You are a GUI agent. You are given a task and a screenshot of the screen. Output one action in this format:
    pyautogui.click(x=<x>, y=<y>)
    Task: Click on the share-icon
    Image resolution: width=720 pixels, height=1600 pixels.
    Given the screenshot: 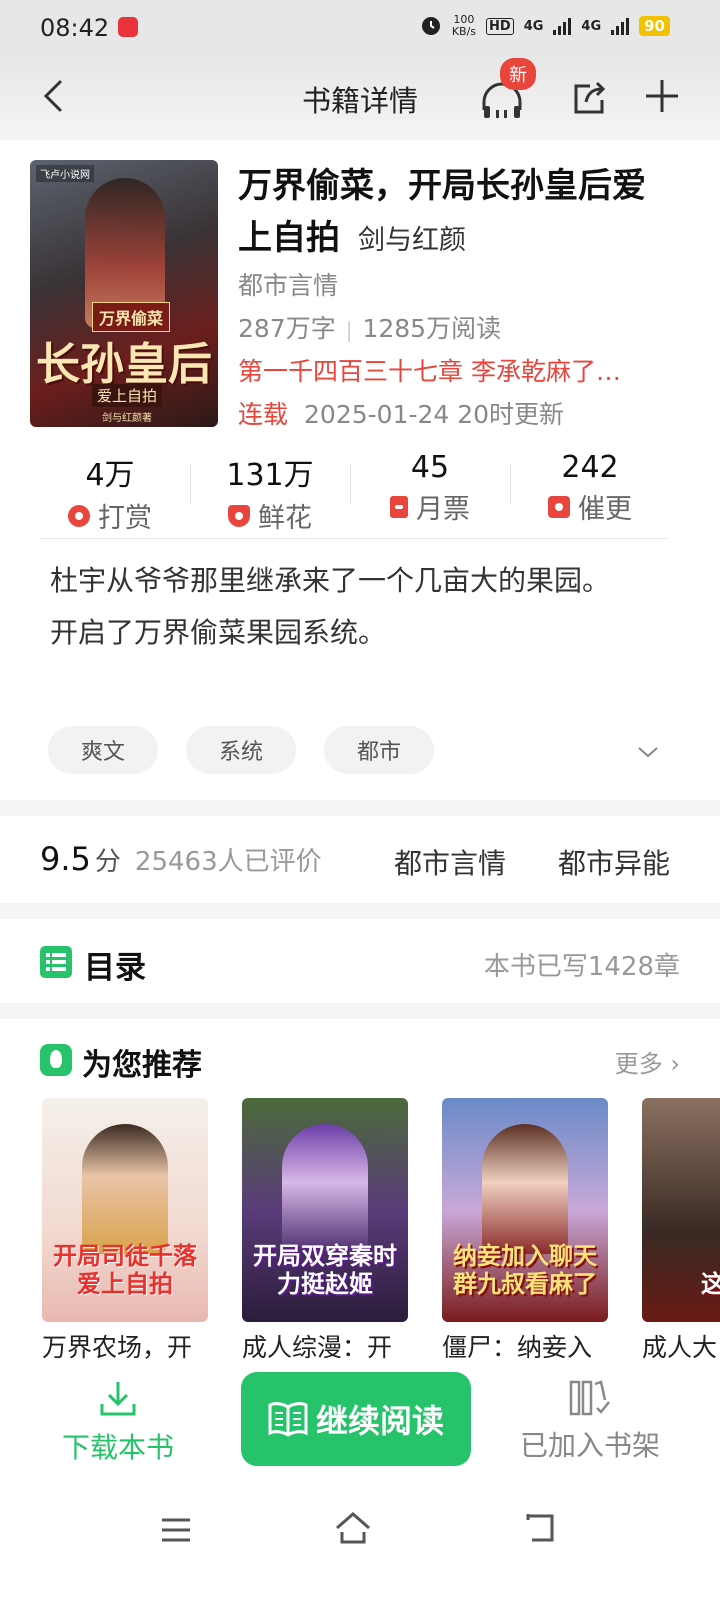 What is the action you would take?
    pyautogui.click(x=590, y=98)
    